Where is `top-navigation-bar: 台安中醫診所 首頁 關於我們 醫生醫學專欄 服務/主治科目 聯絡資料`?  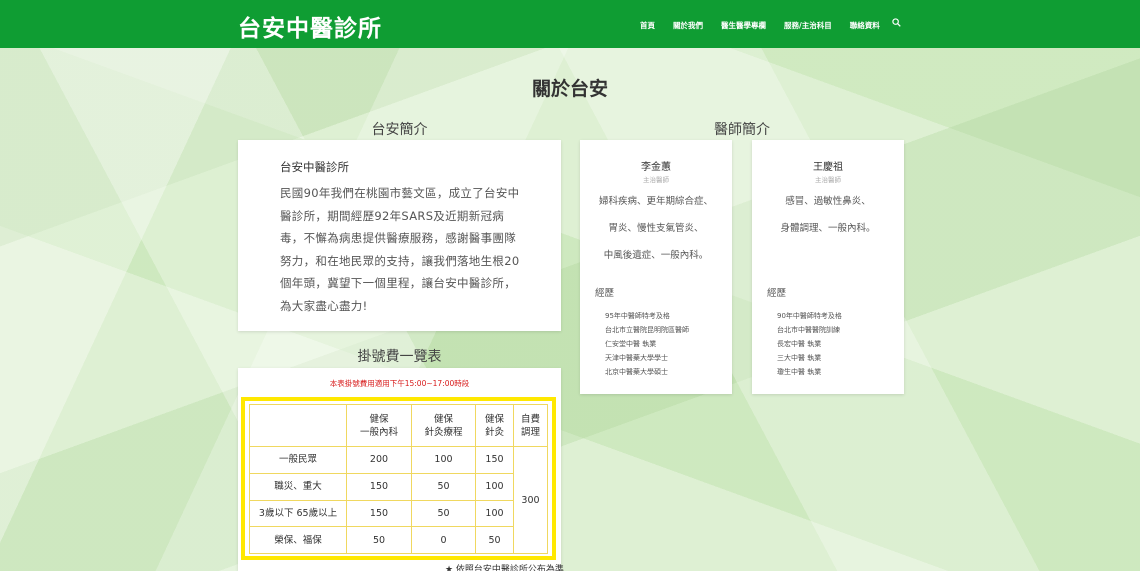
top-navigation-bar: 台安中醫診所 首頁 關於我們 醫生醫學專欄 服務/主治科目 聯絡資料 is located at coordinates (570, 24).